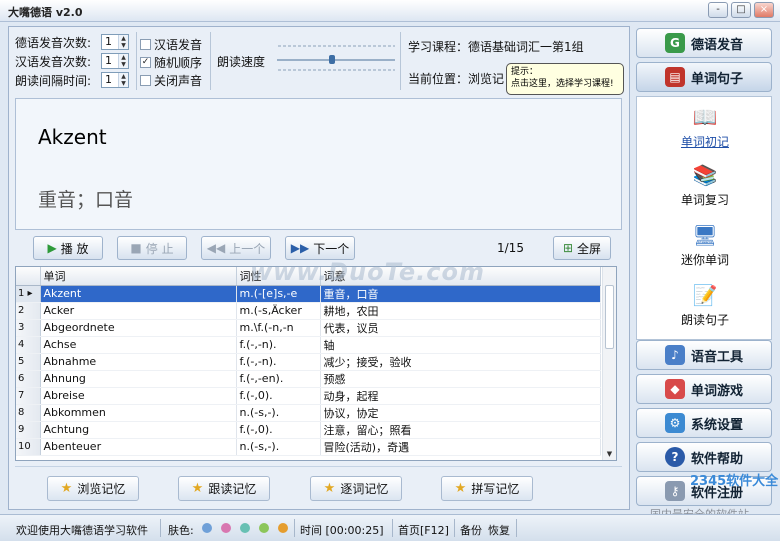 The width and height of the screenshot is (780, 541). I want to click on subitem-mini-words: 🖥 迷你单词, so click(705, 245).